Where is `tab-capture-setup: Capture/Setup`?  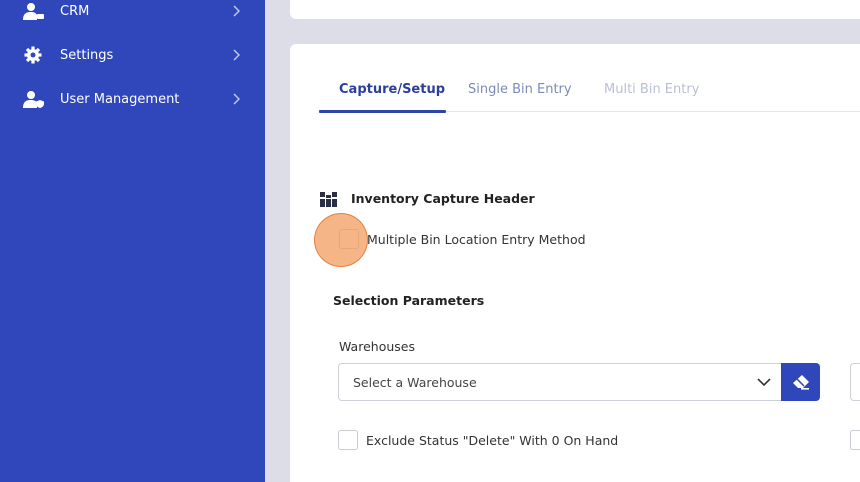
tab-capture-setup: Capture/Setup is located at coordinates (392, 89).